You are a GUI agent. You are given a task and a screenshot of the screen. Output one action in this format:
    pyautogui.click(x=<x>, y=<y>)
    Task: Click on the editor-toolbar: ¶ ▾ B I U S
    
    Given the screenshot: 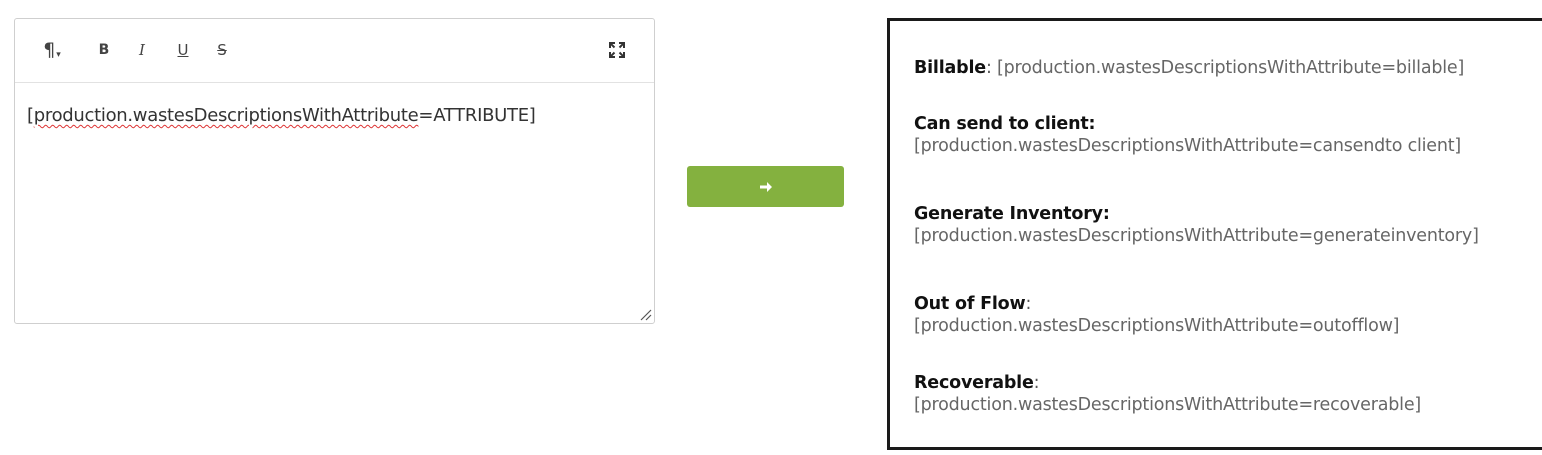 What is the action you would take?
    pyautogui.click(x=334, y=51)
    